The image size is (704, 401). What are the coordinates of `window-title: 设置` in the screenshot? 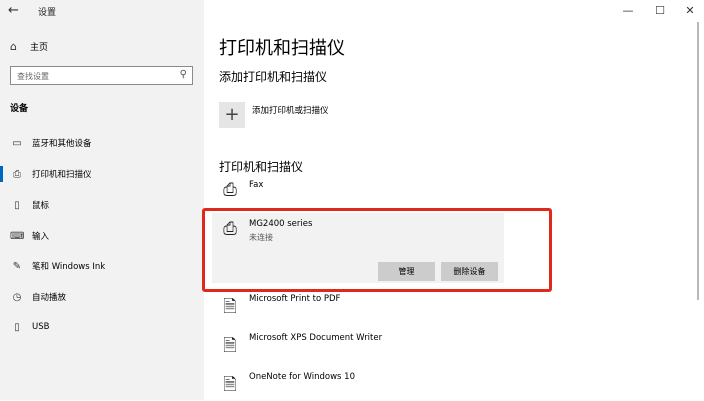 It's located at (47, 13).